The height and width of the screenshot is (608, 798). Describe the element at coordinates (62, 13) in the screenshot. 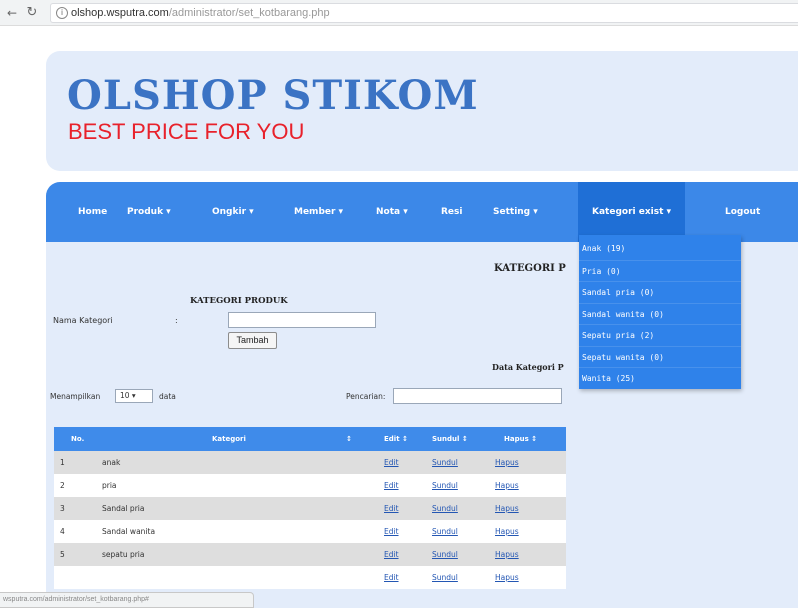

I see `info-icon: i` at that location.